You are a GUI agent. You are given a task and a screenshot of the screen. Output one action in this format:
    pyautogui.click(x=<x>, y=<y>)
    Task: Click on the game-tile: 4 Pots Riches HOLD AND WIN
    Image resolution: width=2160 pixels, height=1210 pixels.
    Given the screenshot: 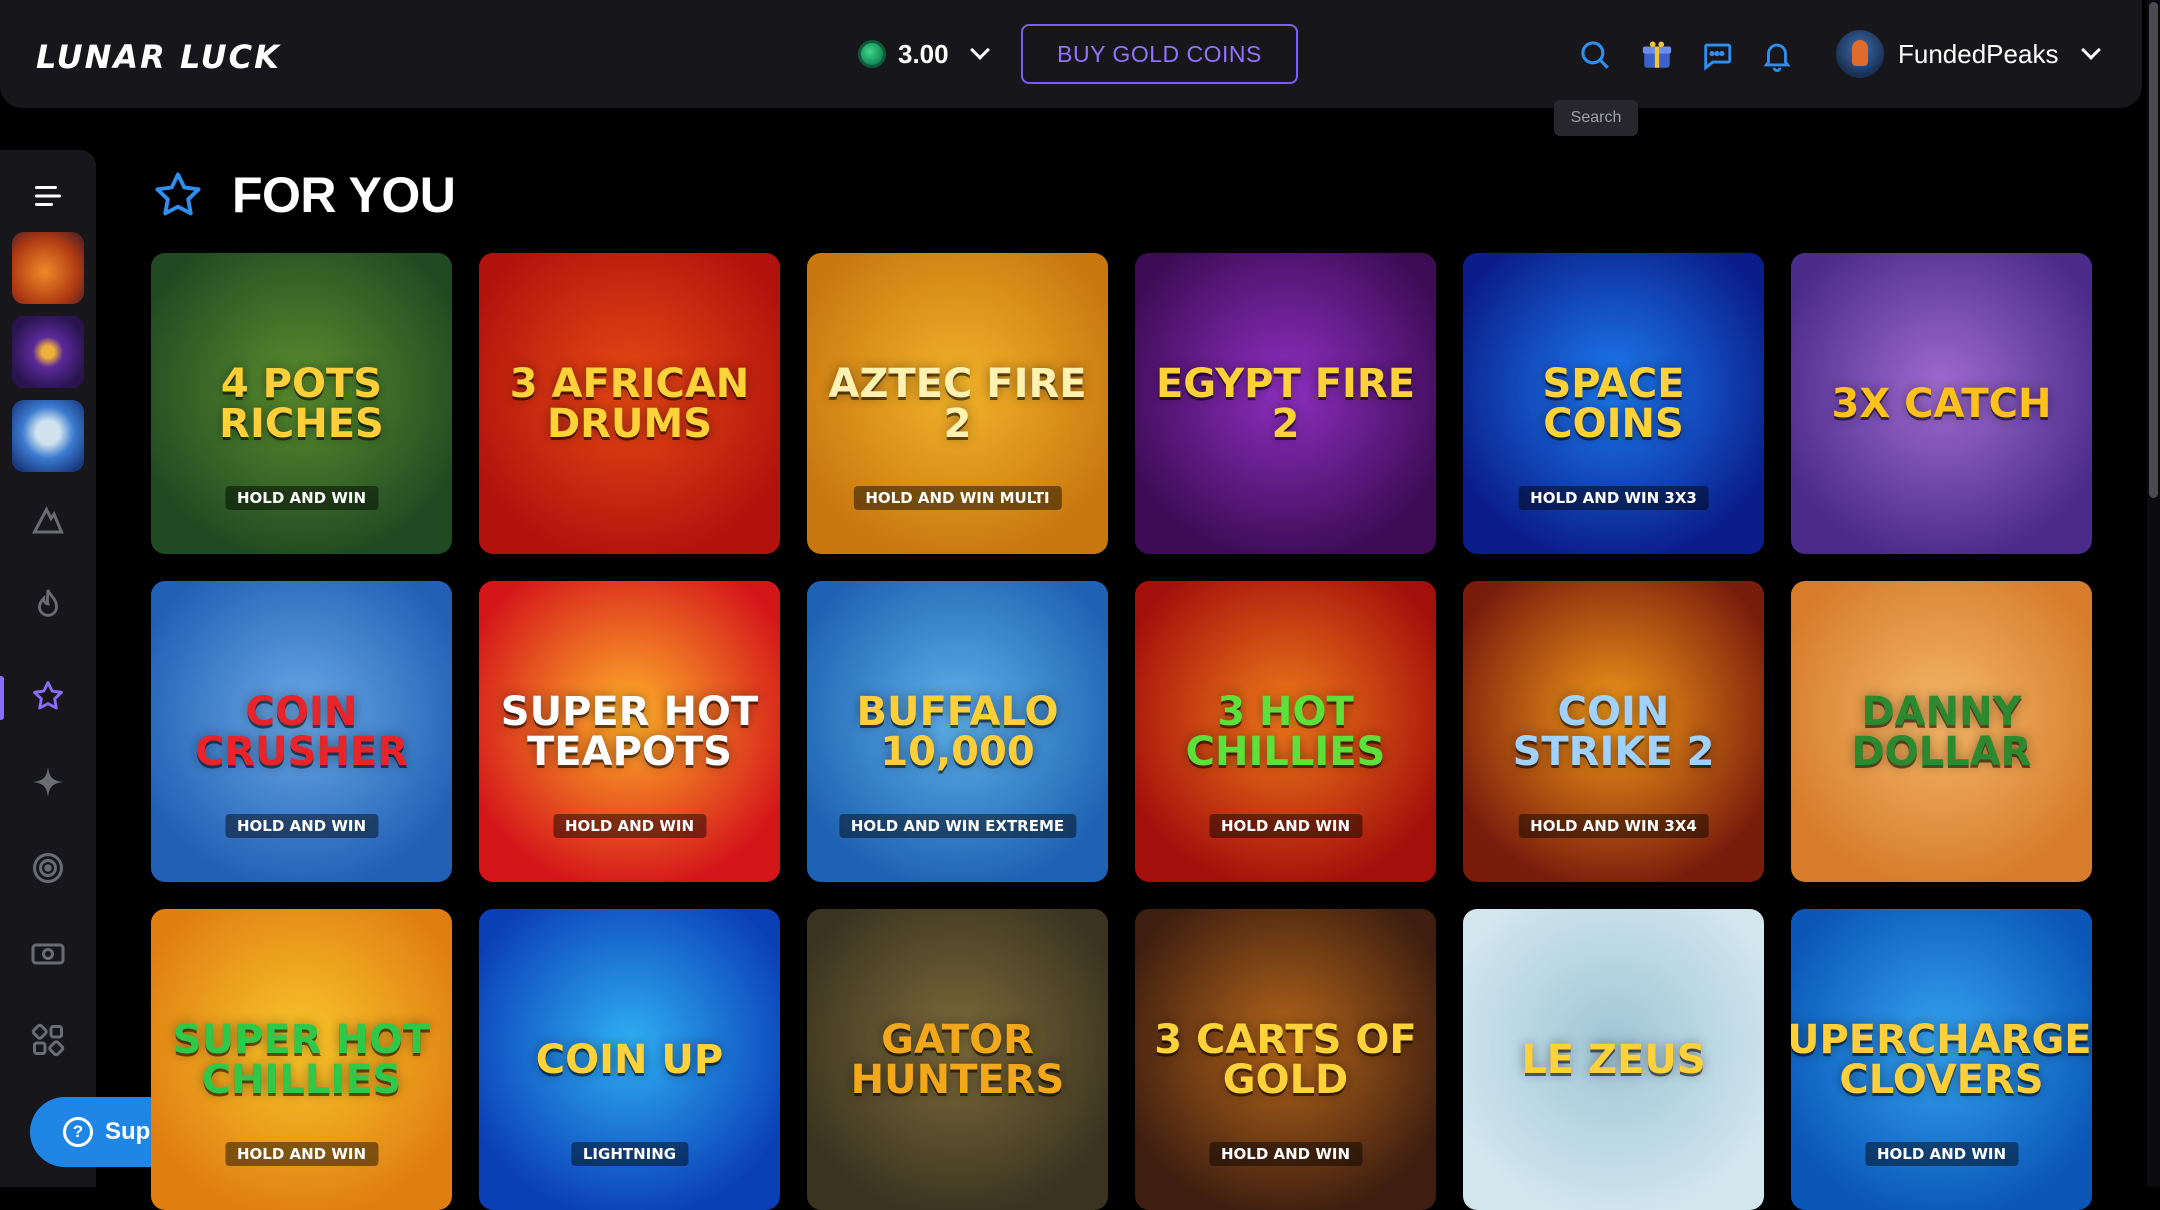 What is the action you would take?
    pyautogui.click(x=301, y=403)
    